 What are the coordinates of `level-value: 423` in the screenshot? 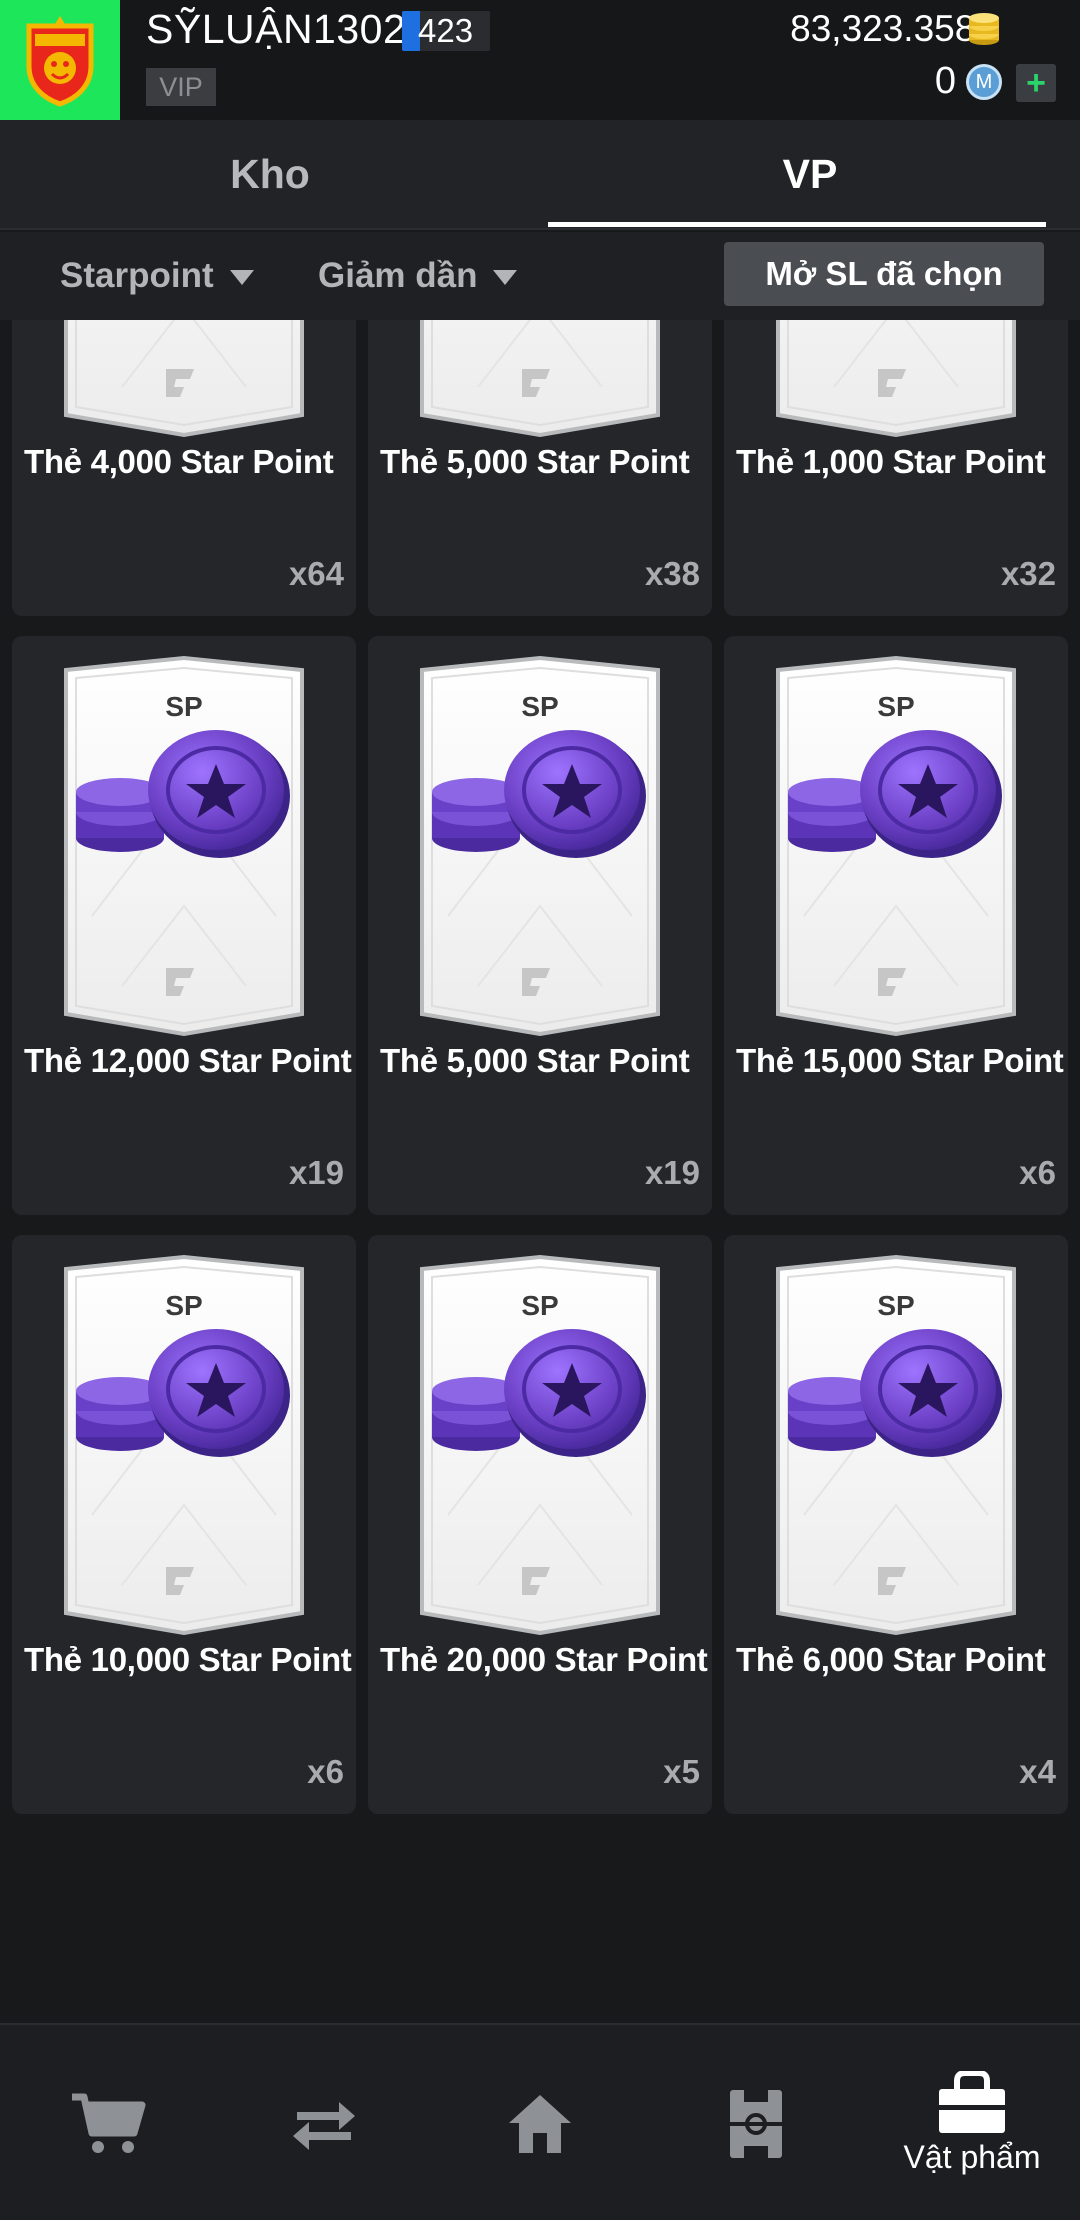 It's located at (446, 30).